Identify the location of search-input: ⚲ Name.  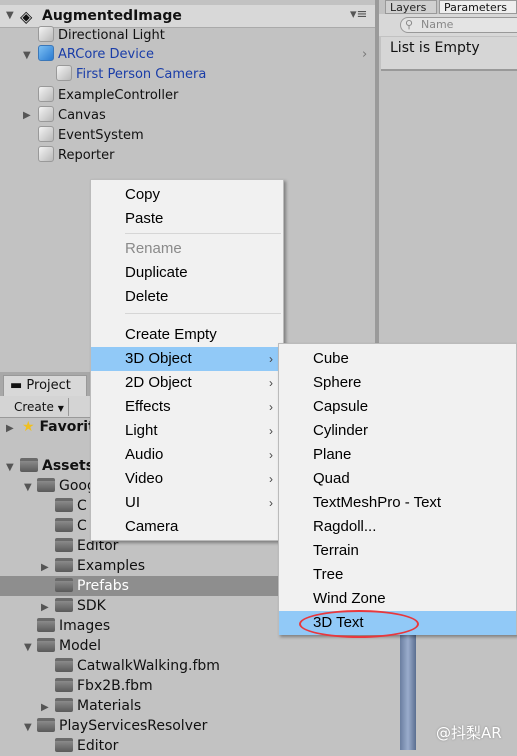
(458, 25).